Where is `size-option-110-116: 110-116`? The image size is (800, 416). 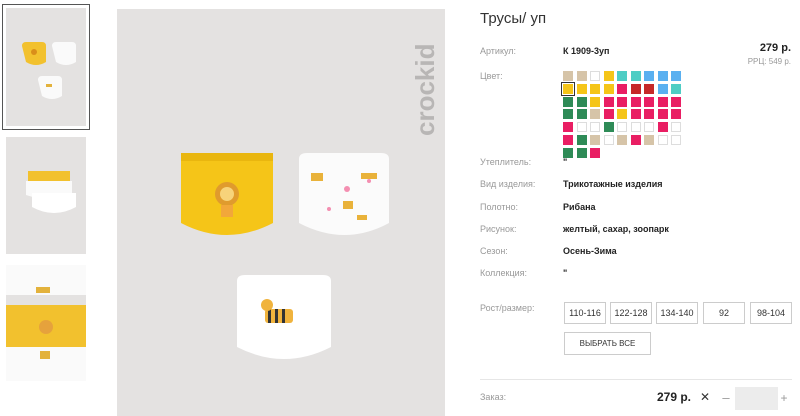
size-option-110-116: 110-116 is located at coordinates (585, 313).